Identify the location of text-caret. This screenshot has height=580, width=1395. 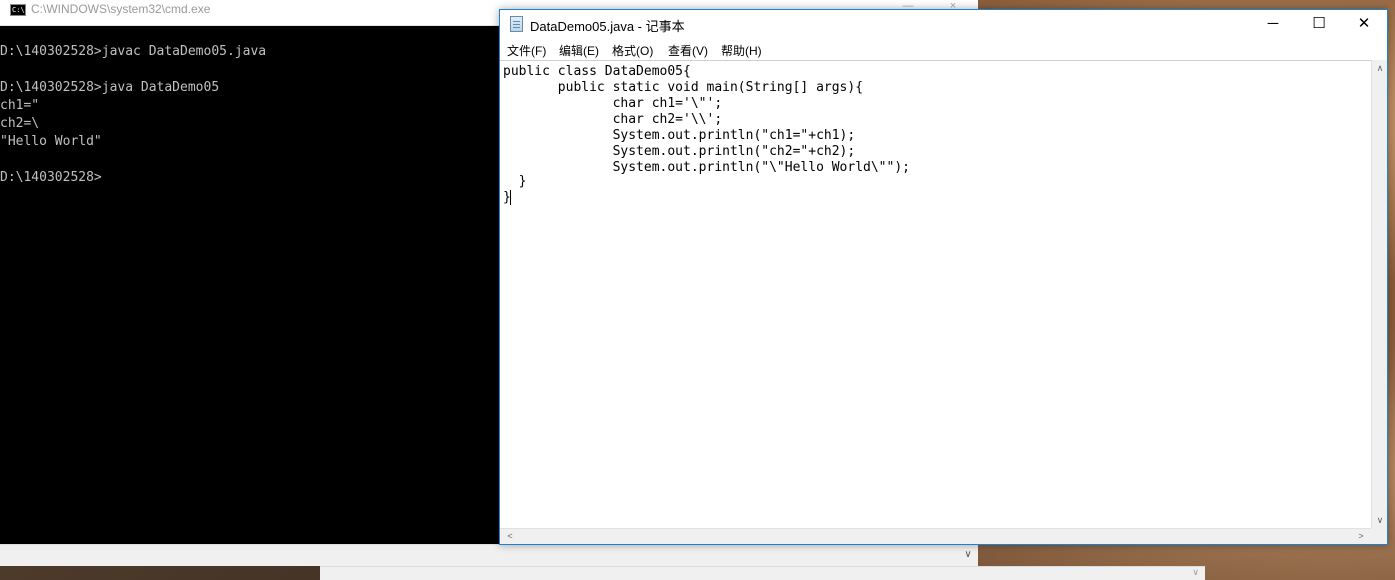
(510, 197).